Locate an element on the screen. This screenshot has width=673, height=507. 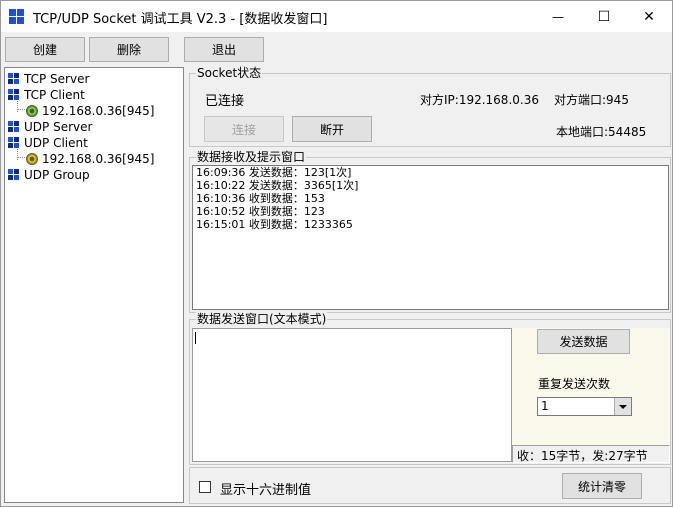
chevron-down-icon is located at coordinates (623, 406).